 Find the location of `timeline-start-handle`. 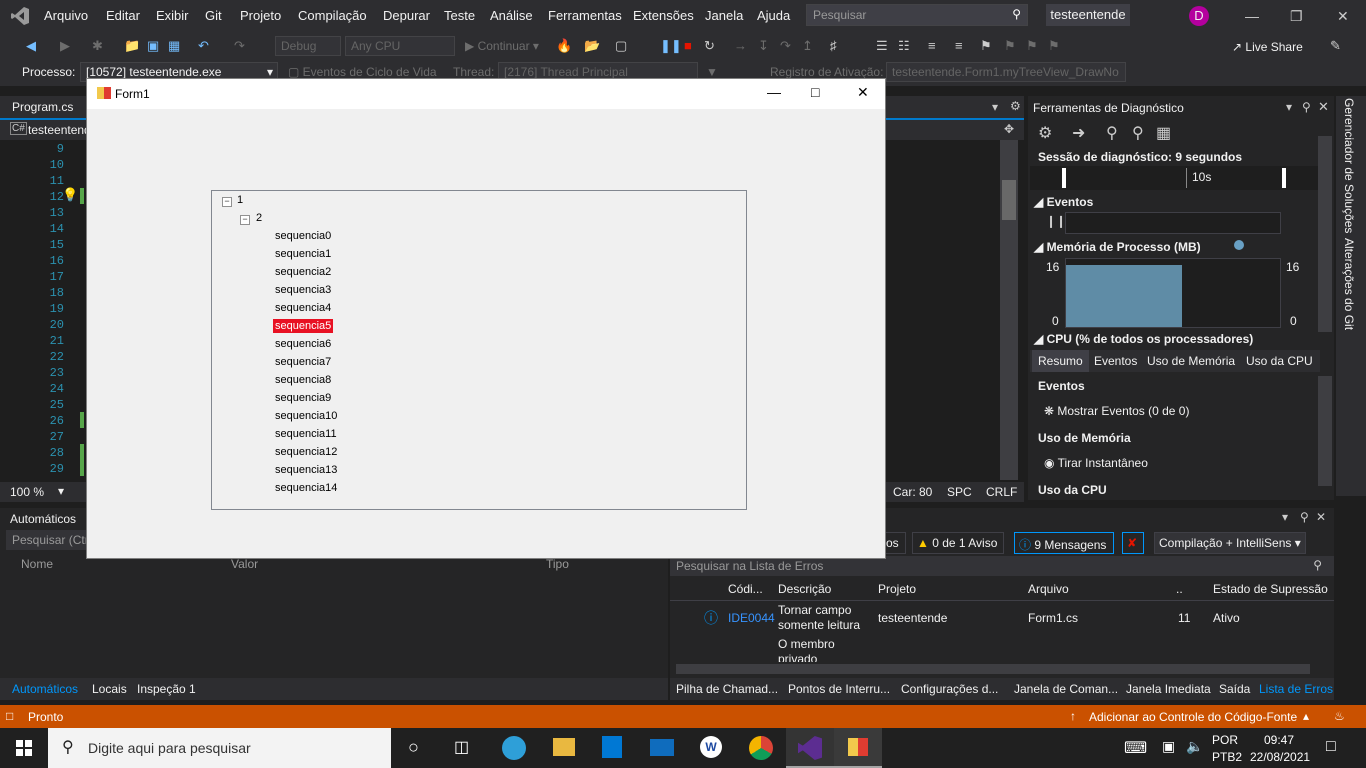

timeline-start-handle is located at coordinates (1064, 178).